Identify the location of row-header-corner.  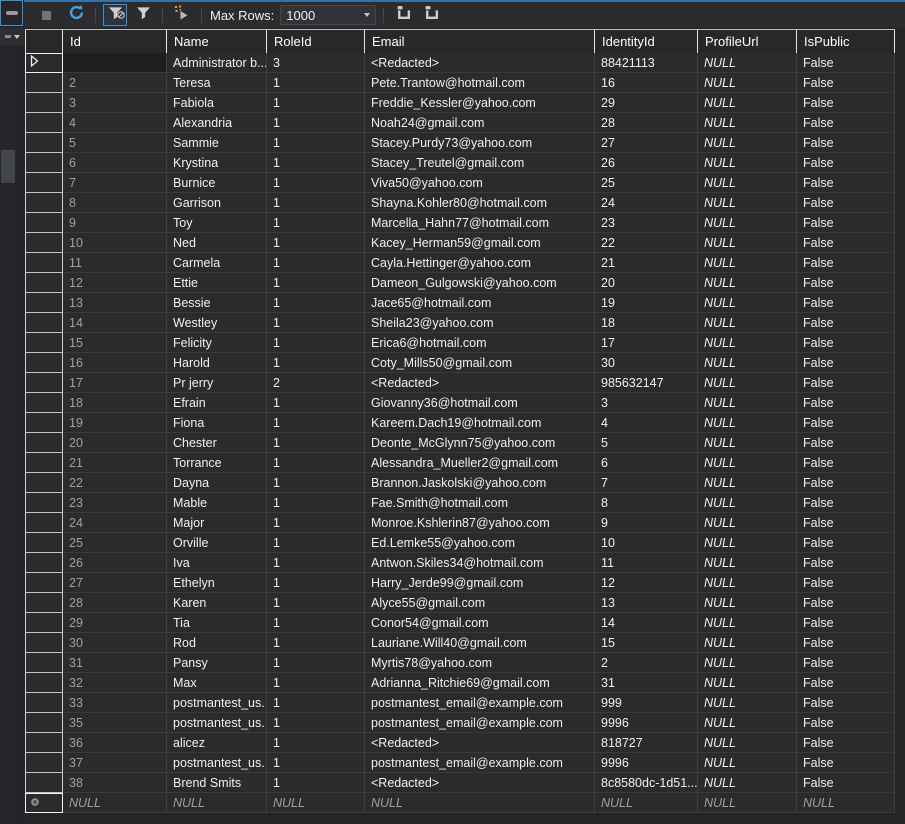
(44, 41).